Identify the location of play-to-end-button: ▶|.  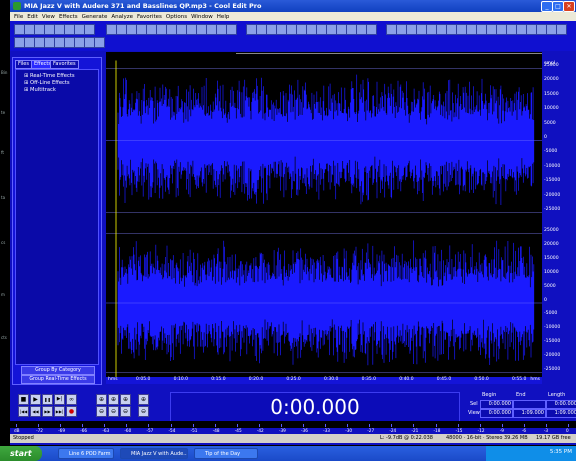
(59, 399).